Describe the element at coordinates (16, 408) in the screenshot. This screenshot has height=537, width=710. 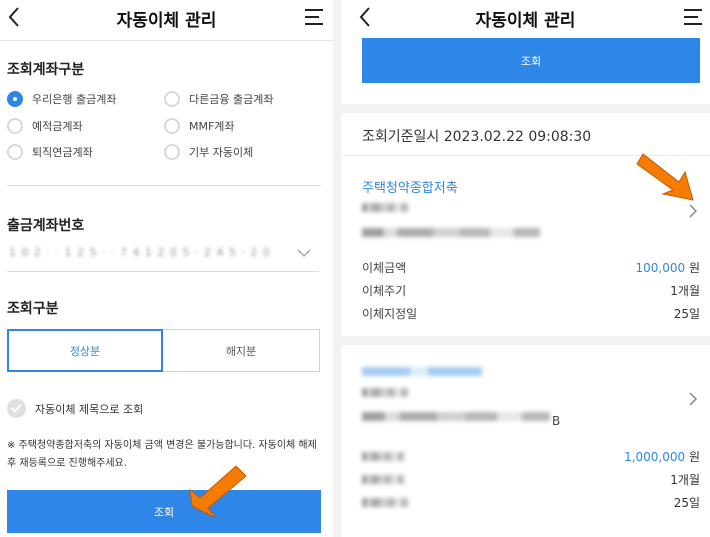
I see `check-icon` at that location.